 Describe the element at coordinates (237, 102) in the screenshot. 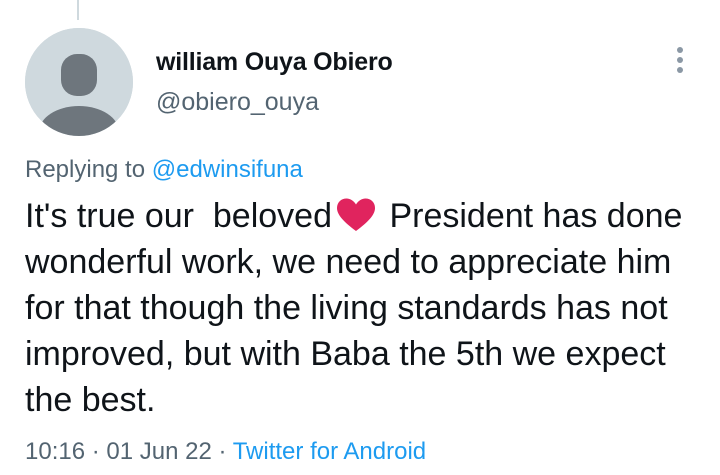

I see `author-handle: @obiero_ouya` at that location.